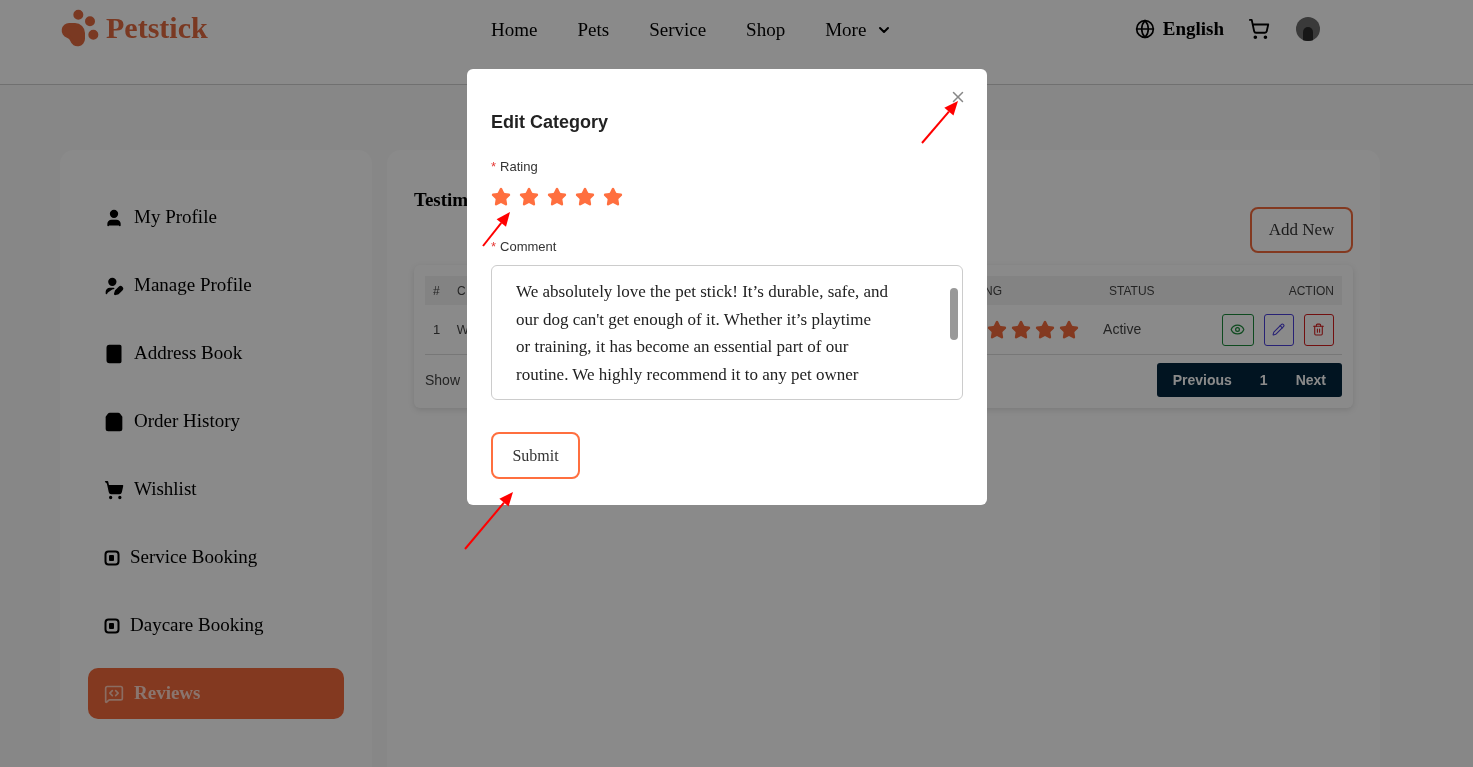 This screenshot has width=1473, height=767. Describe the element at coordinates (216, 625) in the screenshot. I see `sidebar-item: Daycare Booking` at that location.